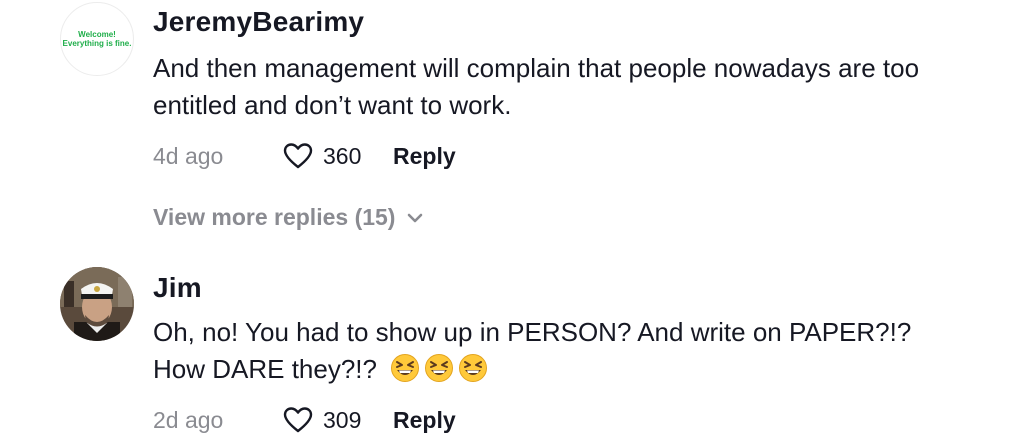 This screenshot has width=1024, height=447. What do you see at coordinates (415, 217) in the screenshot?
I see `chevron-down-icon` at bounding box center [415, 217].